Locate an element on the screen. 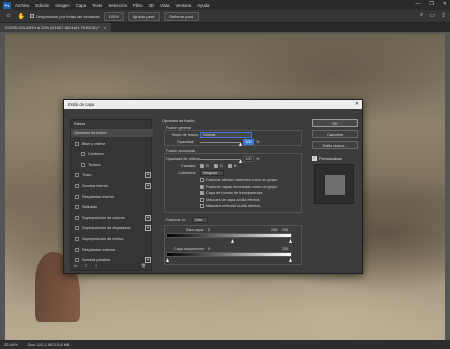 The height and width of the screenshot is (349, 450). style-item: Bisel y relieve is located at coordinates (112, 144).